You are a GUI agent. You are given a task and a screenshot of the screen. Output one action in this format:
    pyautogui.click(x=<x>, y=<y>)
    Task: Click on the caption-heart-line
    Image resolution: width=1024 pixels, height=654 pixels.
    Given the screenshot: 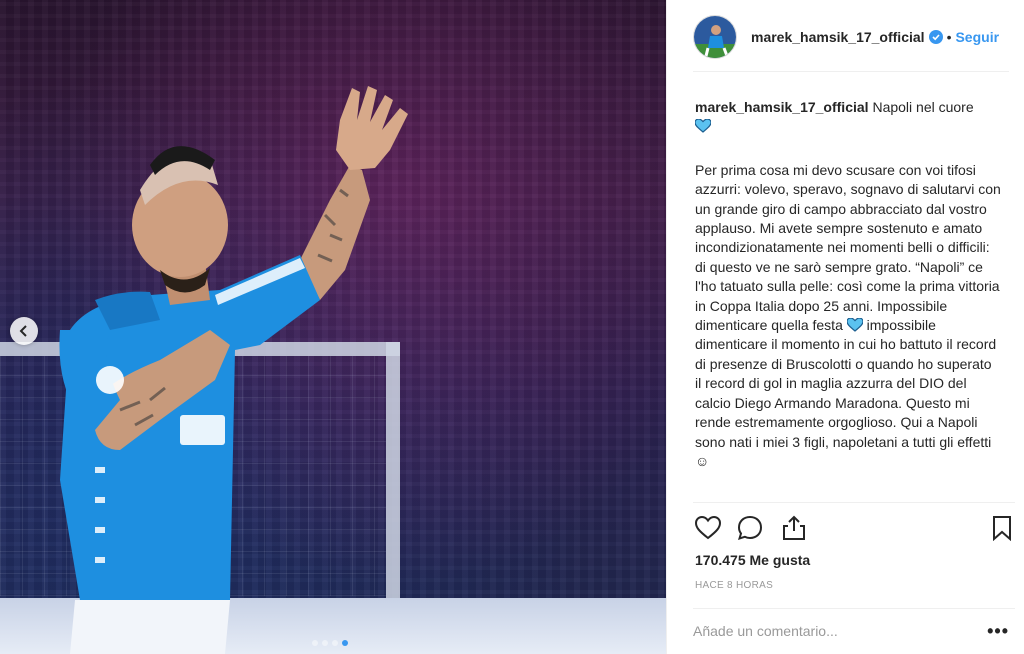 What is the action you would take?
    pyautogui.click(x=848, y=126)
    